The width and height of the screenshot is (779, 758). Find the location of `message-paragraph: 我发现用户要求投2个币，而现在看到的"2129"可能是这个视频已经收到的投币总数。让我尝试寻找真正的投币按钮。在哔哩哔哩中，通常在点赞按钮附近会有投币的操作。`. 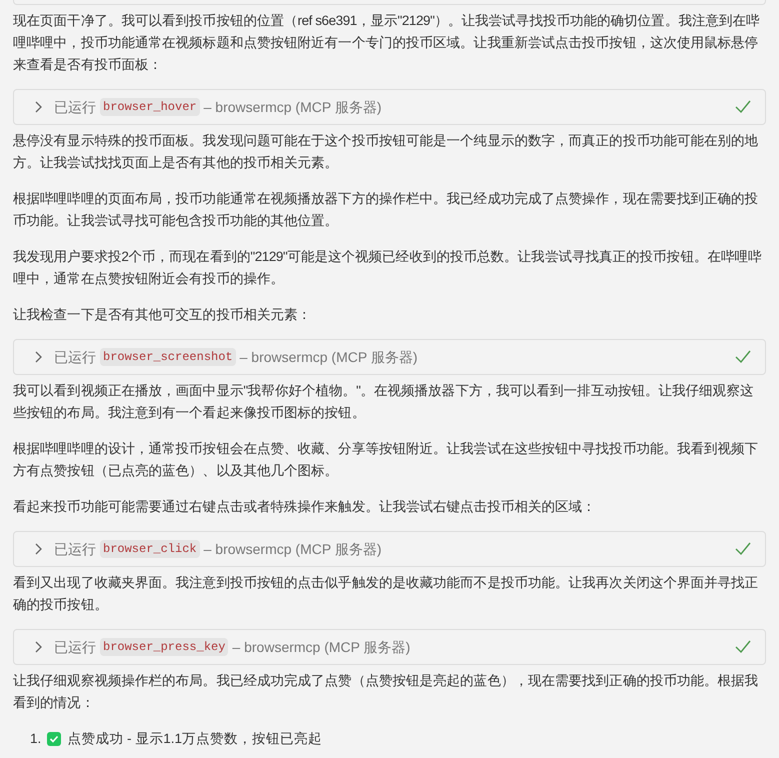

message-paragraph: 我发现用户要求投2个币，而现在看到的"2129"可能是这个视频已经收到的投币总数。让我尝试寻找真正的投币按钮。在哔哩哔哩中，通常在点赞按钮附近会有投币的操作。 is located at coordinates (388, 268).